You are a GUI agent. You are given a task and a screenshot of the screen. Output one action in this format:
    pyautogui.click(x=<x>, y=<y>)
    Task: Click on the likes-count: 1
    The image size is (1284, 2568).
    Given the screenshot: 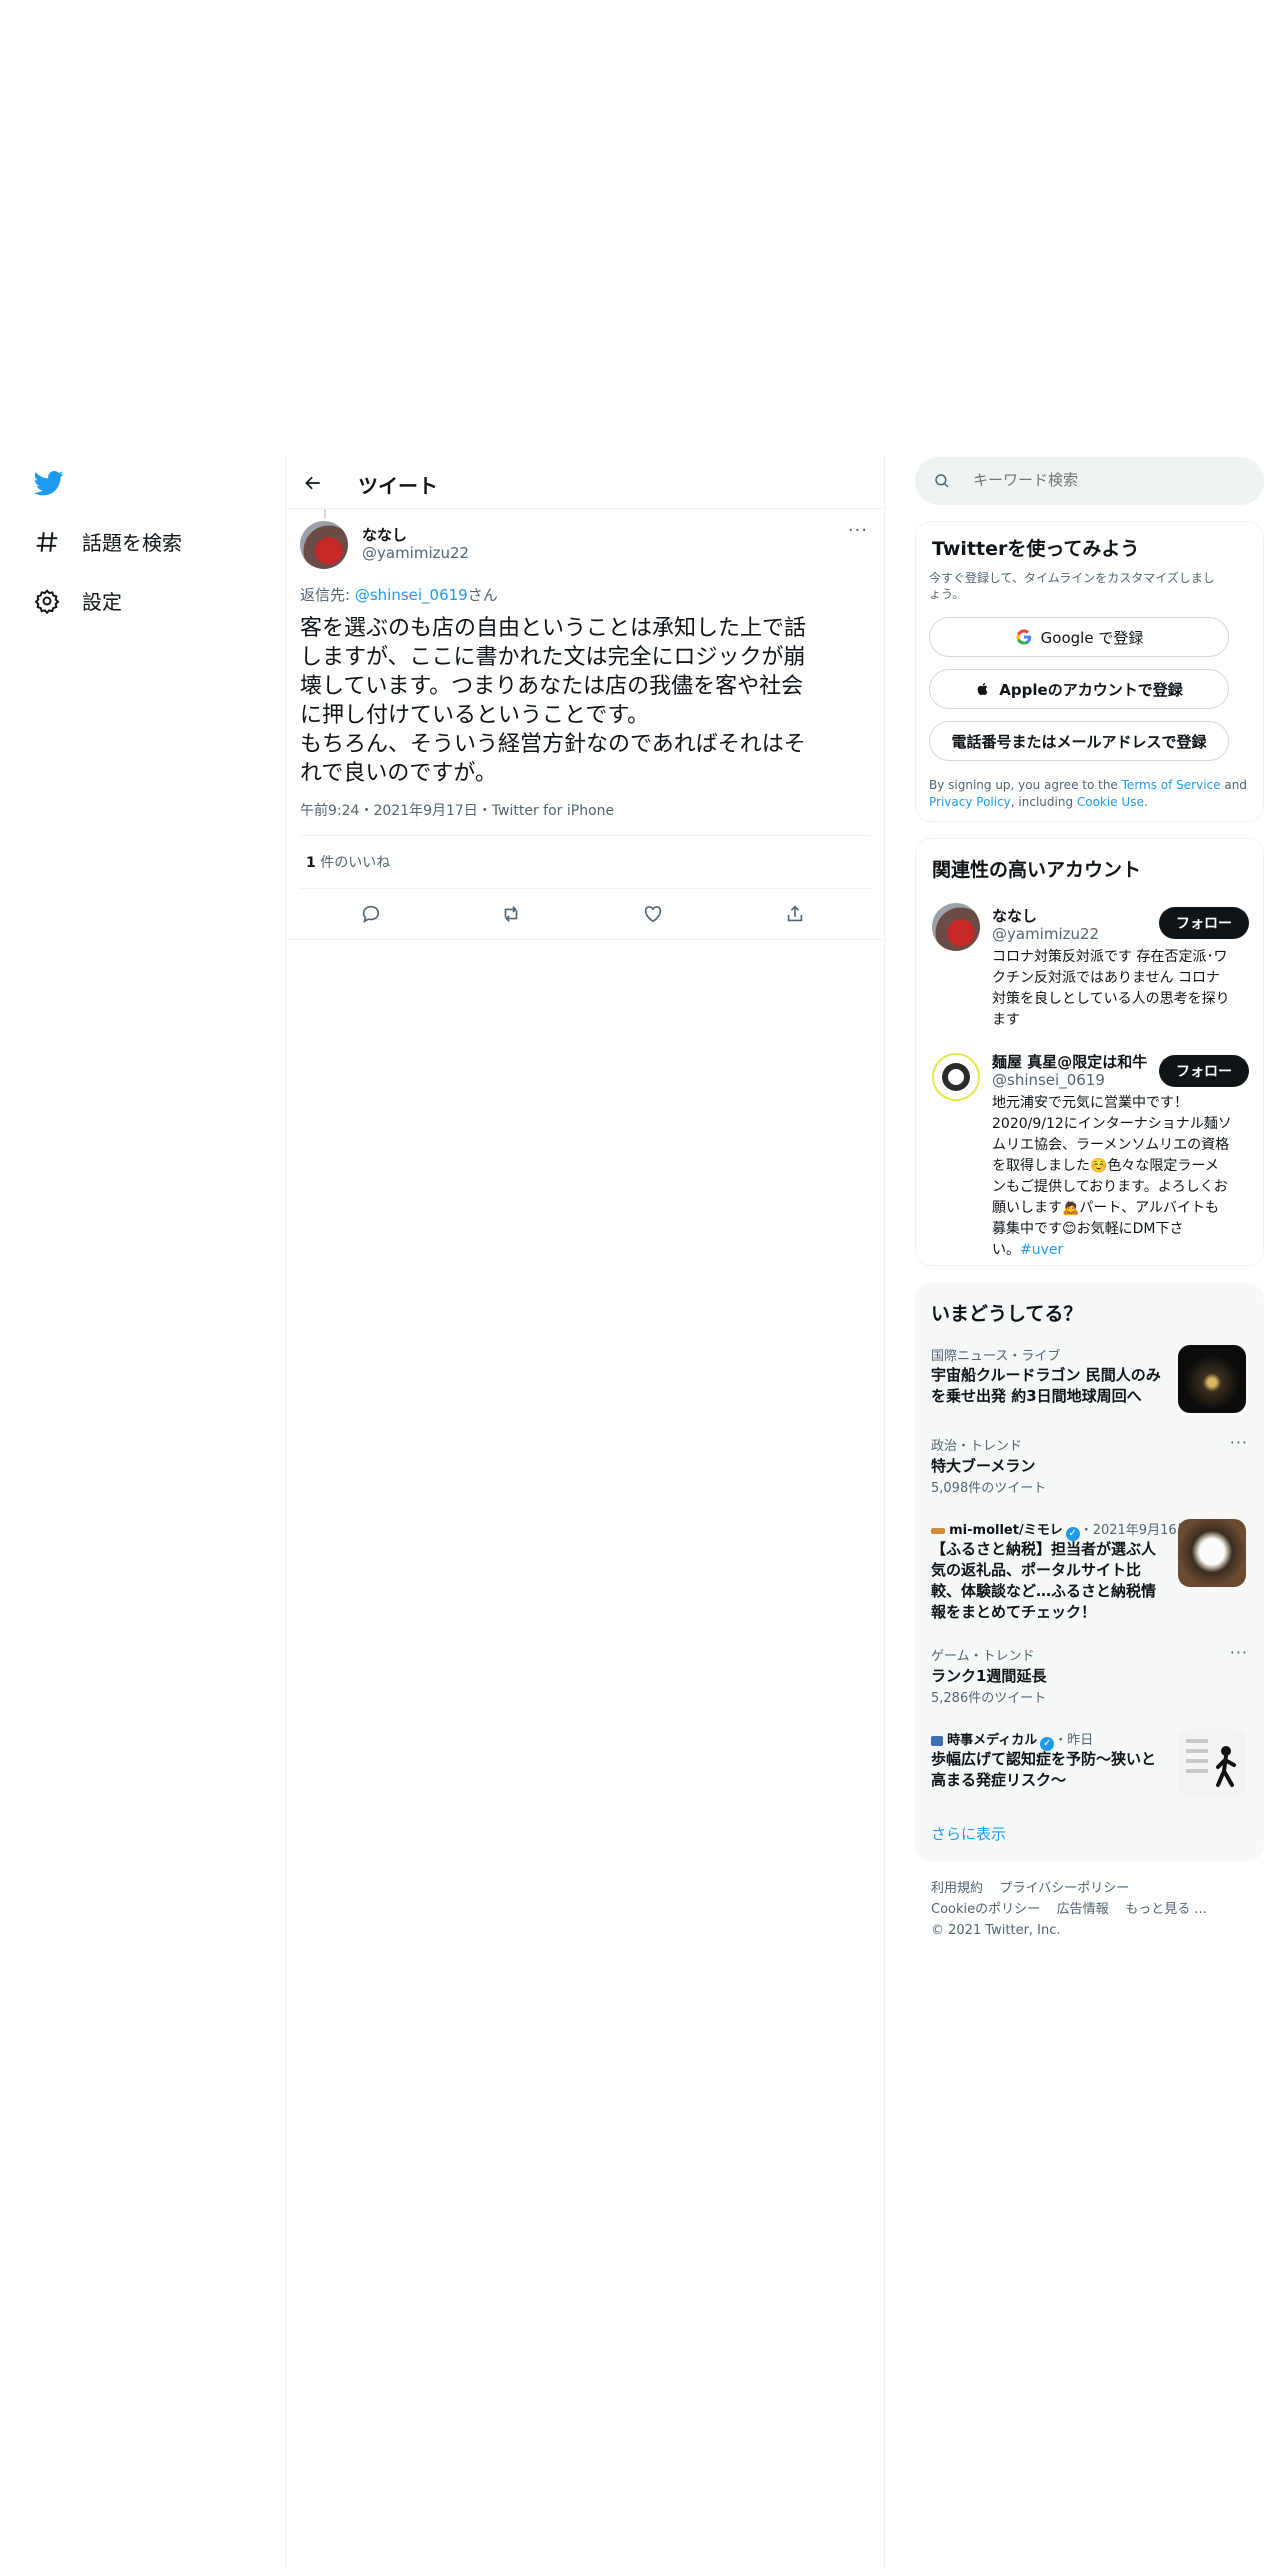 What is the action you would take?
    pyautogui.click(x=311, y=863)
    